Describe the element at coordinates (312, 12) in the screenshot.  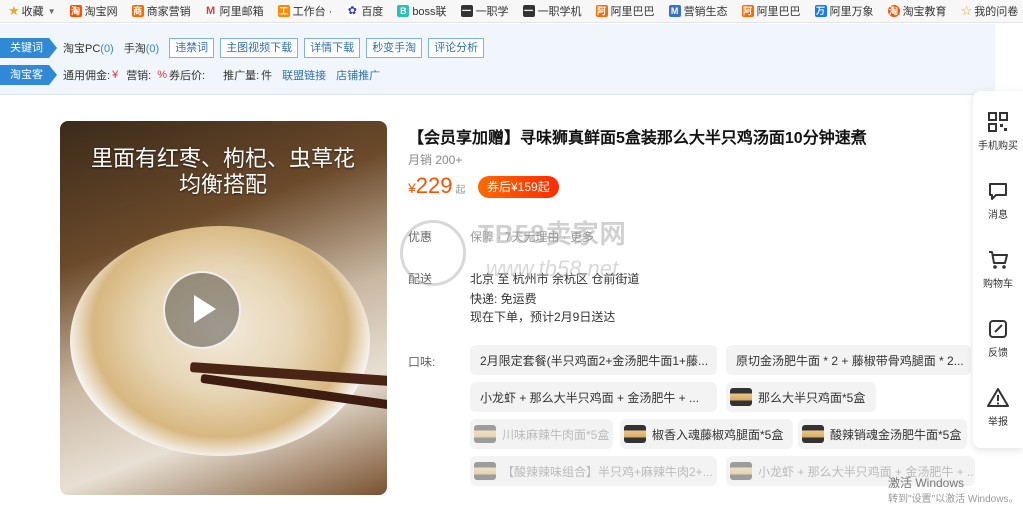
I see `bookmark-label: 工作台 ·` at that location.